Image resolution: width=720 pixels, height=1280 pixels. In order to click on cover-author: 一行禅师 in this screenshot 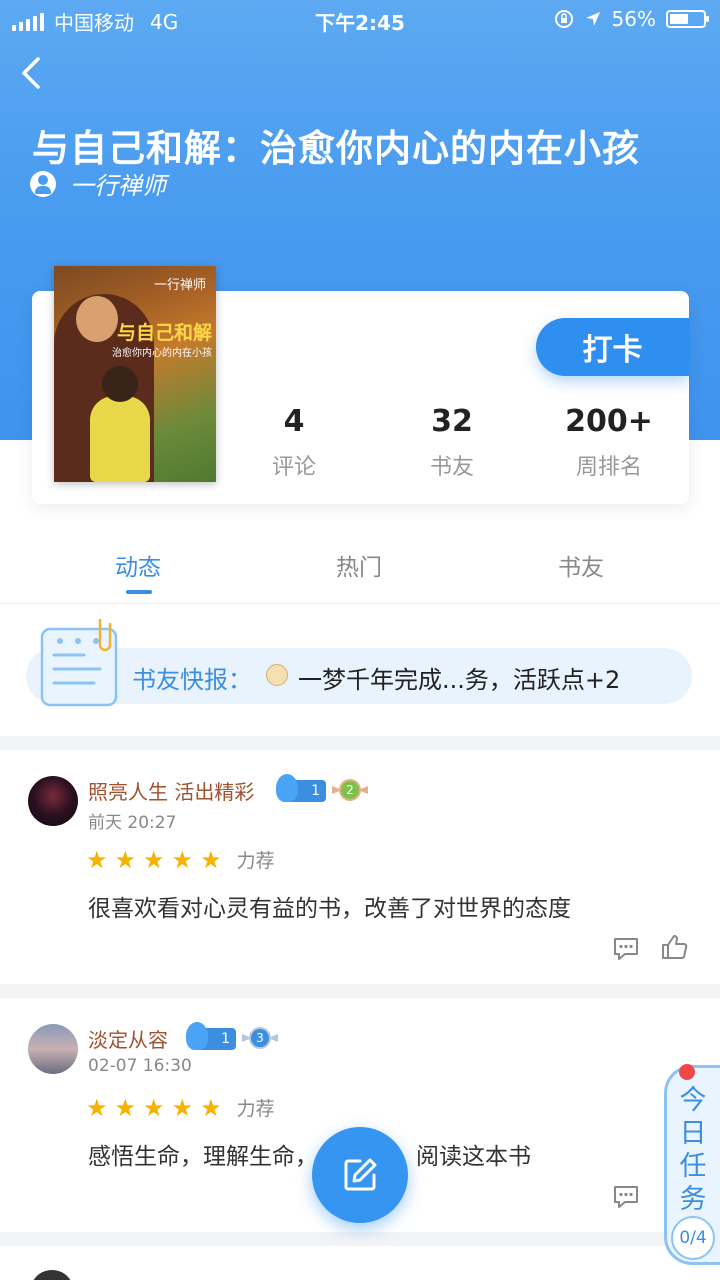, I will do `click(179, 285)`.